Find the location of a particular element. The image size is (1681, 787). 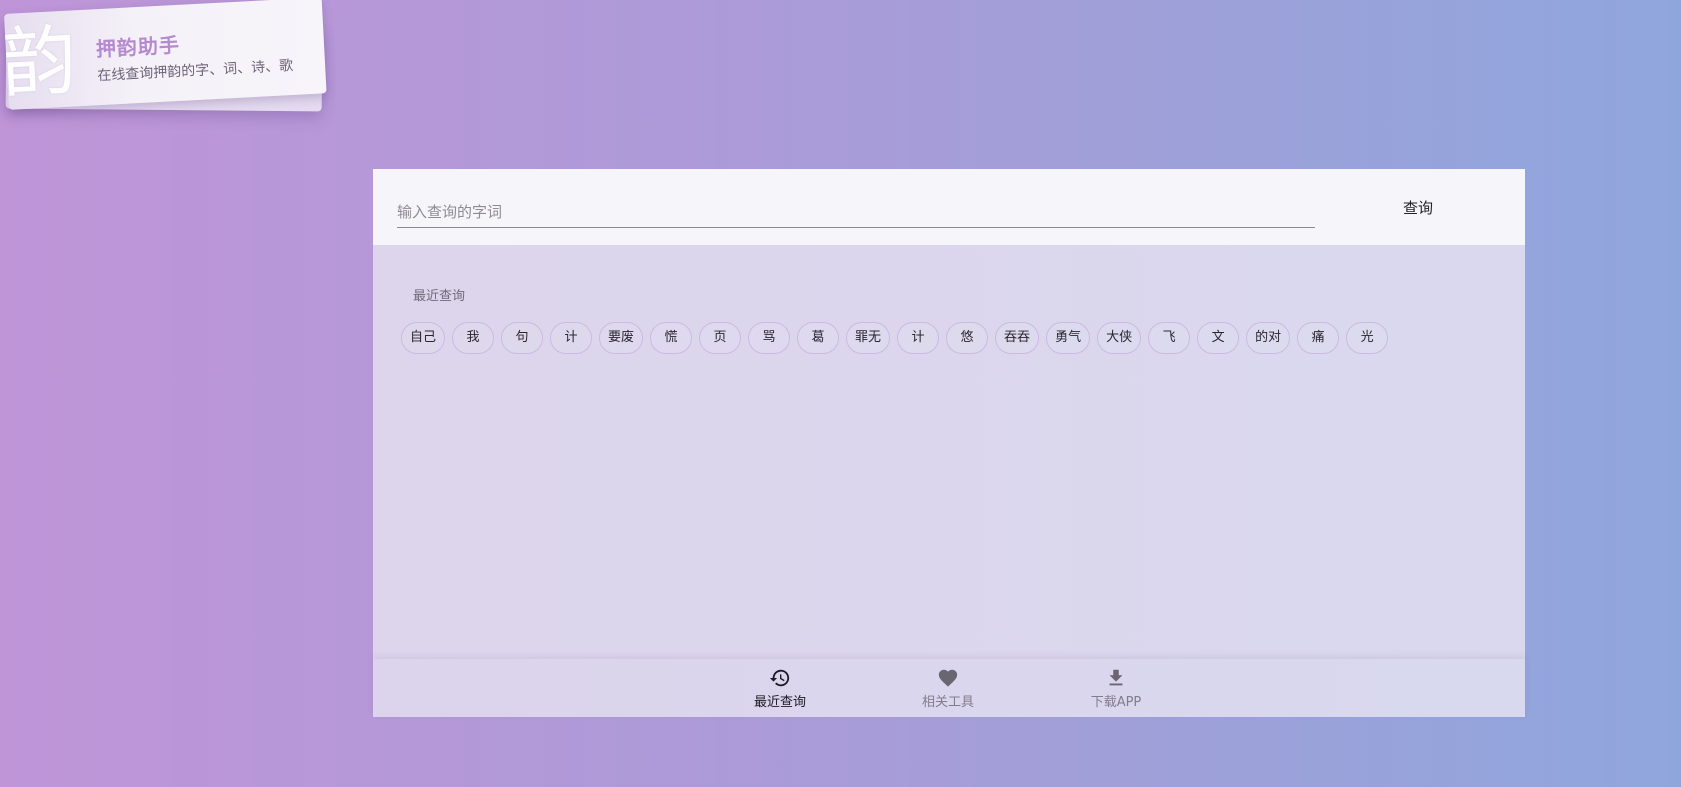

recent-query-chip: 吞吞 is located at coordinates (1017, 338).